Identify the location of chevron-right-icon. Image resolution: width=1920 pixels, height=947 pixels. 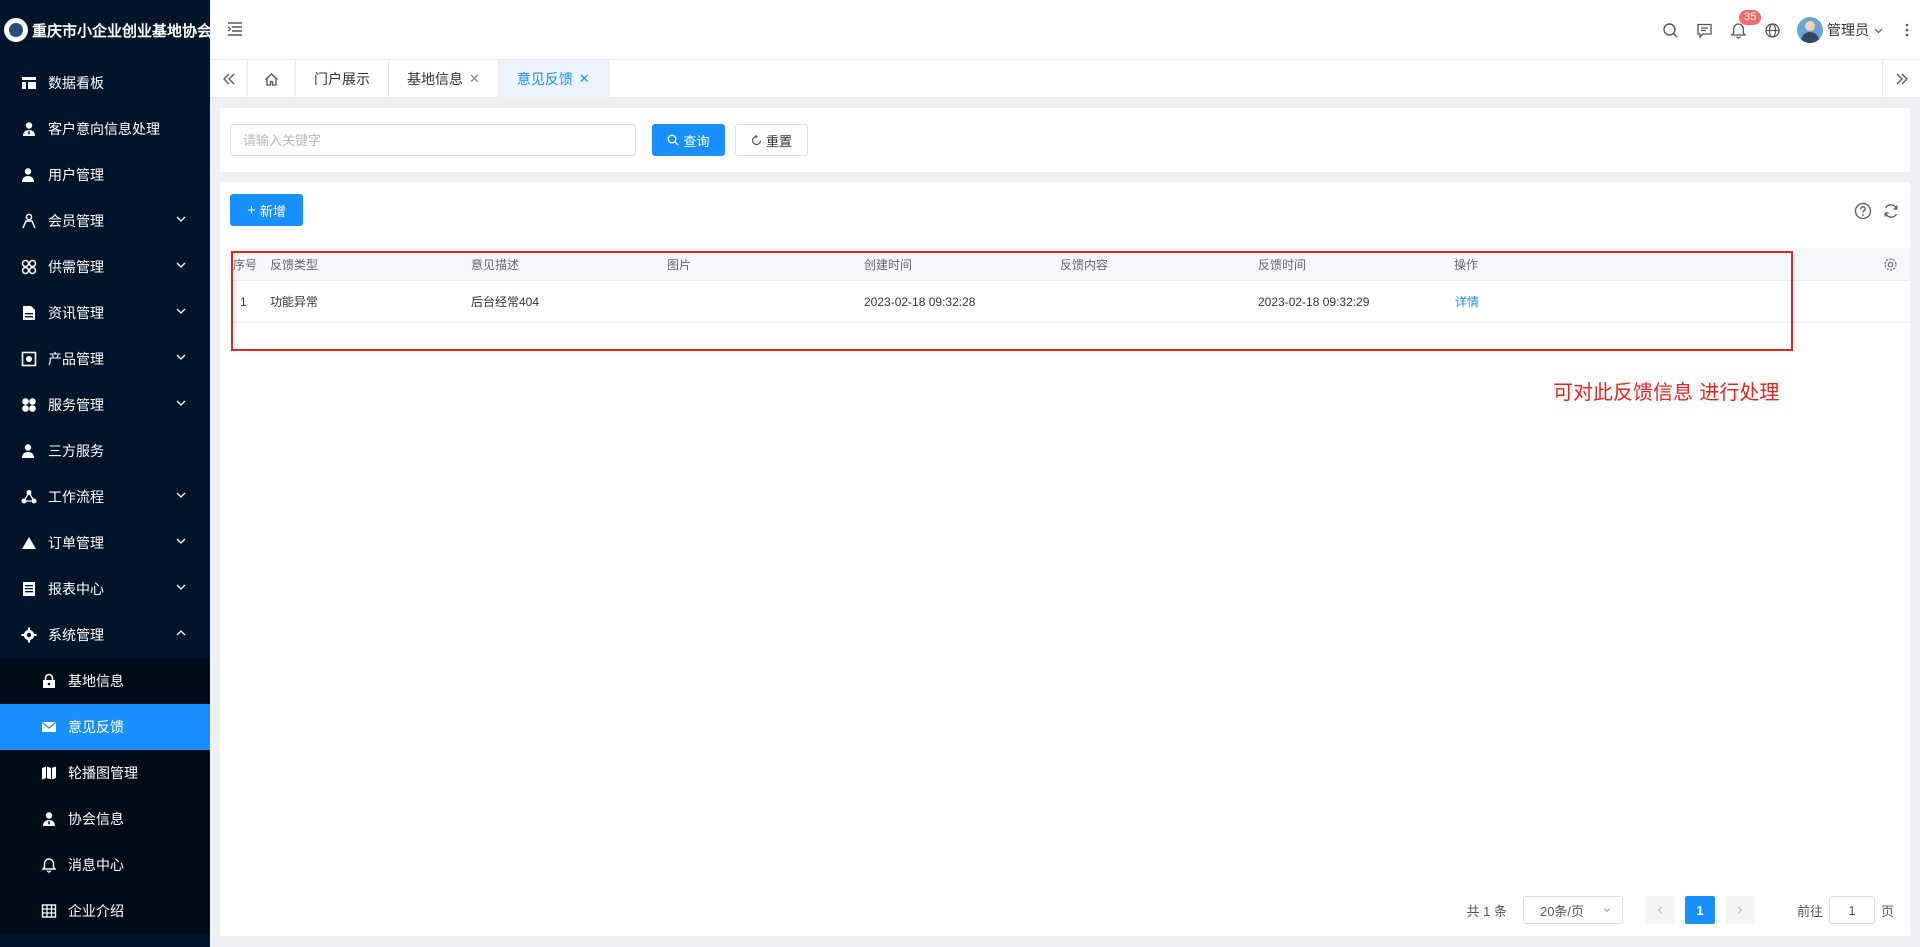
(1740, 910).